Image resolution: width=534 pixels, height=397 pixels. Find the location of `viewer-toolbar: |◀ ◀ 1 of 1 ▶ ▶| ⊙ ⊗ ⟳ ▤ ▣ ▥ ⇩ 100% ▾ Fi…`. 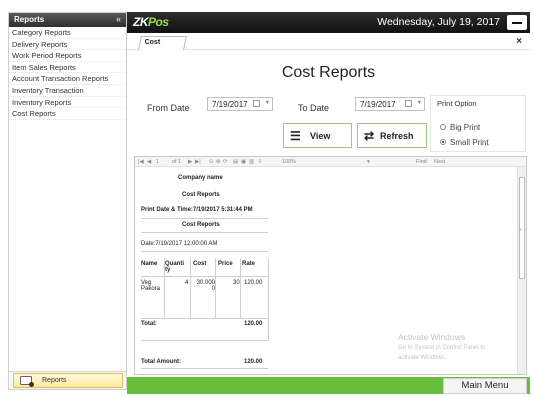

viewer-toolbar: |◀ ◀ 1 of 1 ▶ ▶| ⊙ ⊗ ⟳ ▤ ▣ ▥ ⇩ 100% ▾ Fi… is located at coordinates (330, 162).